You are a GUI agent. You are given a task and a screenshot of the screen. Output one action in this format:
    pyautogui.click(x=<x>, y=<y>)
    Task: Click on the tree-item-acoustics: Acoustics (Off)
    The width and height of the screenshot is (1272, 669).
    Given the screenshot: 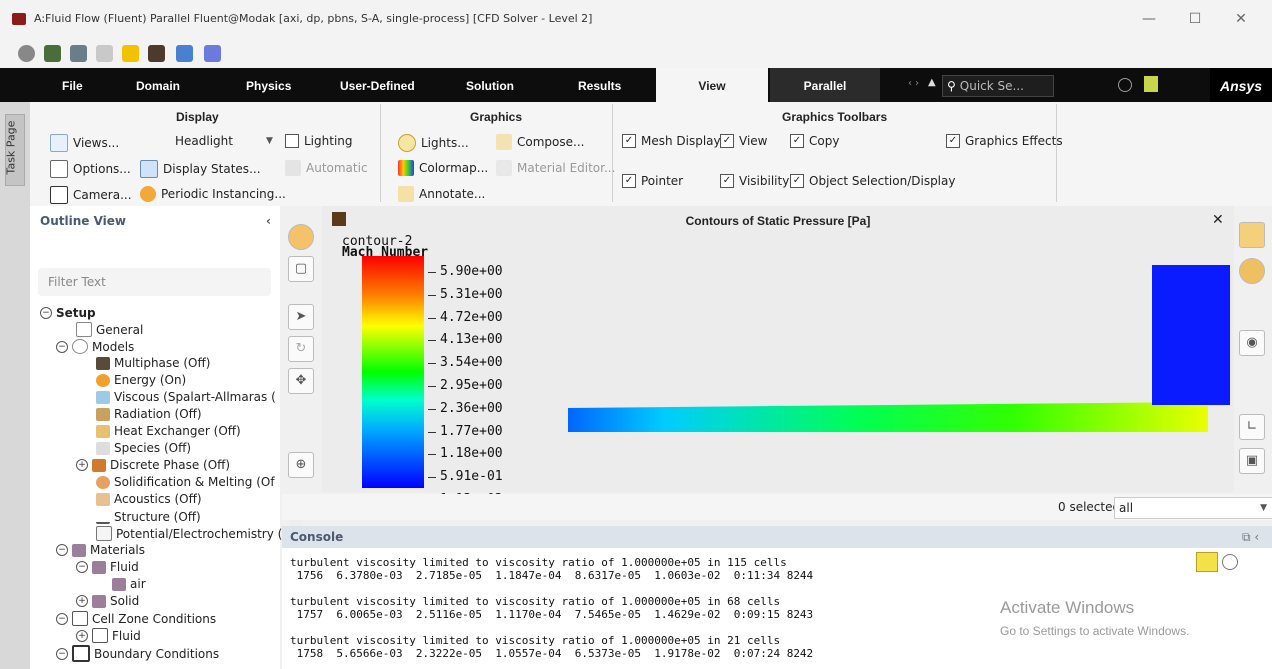 What is the action you would take?
    pyautogui.click(x=149, y=499)
    